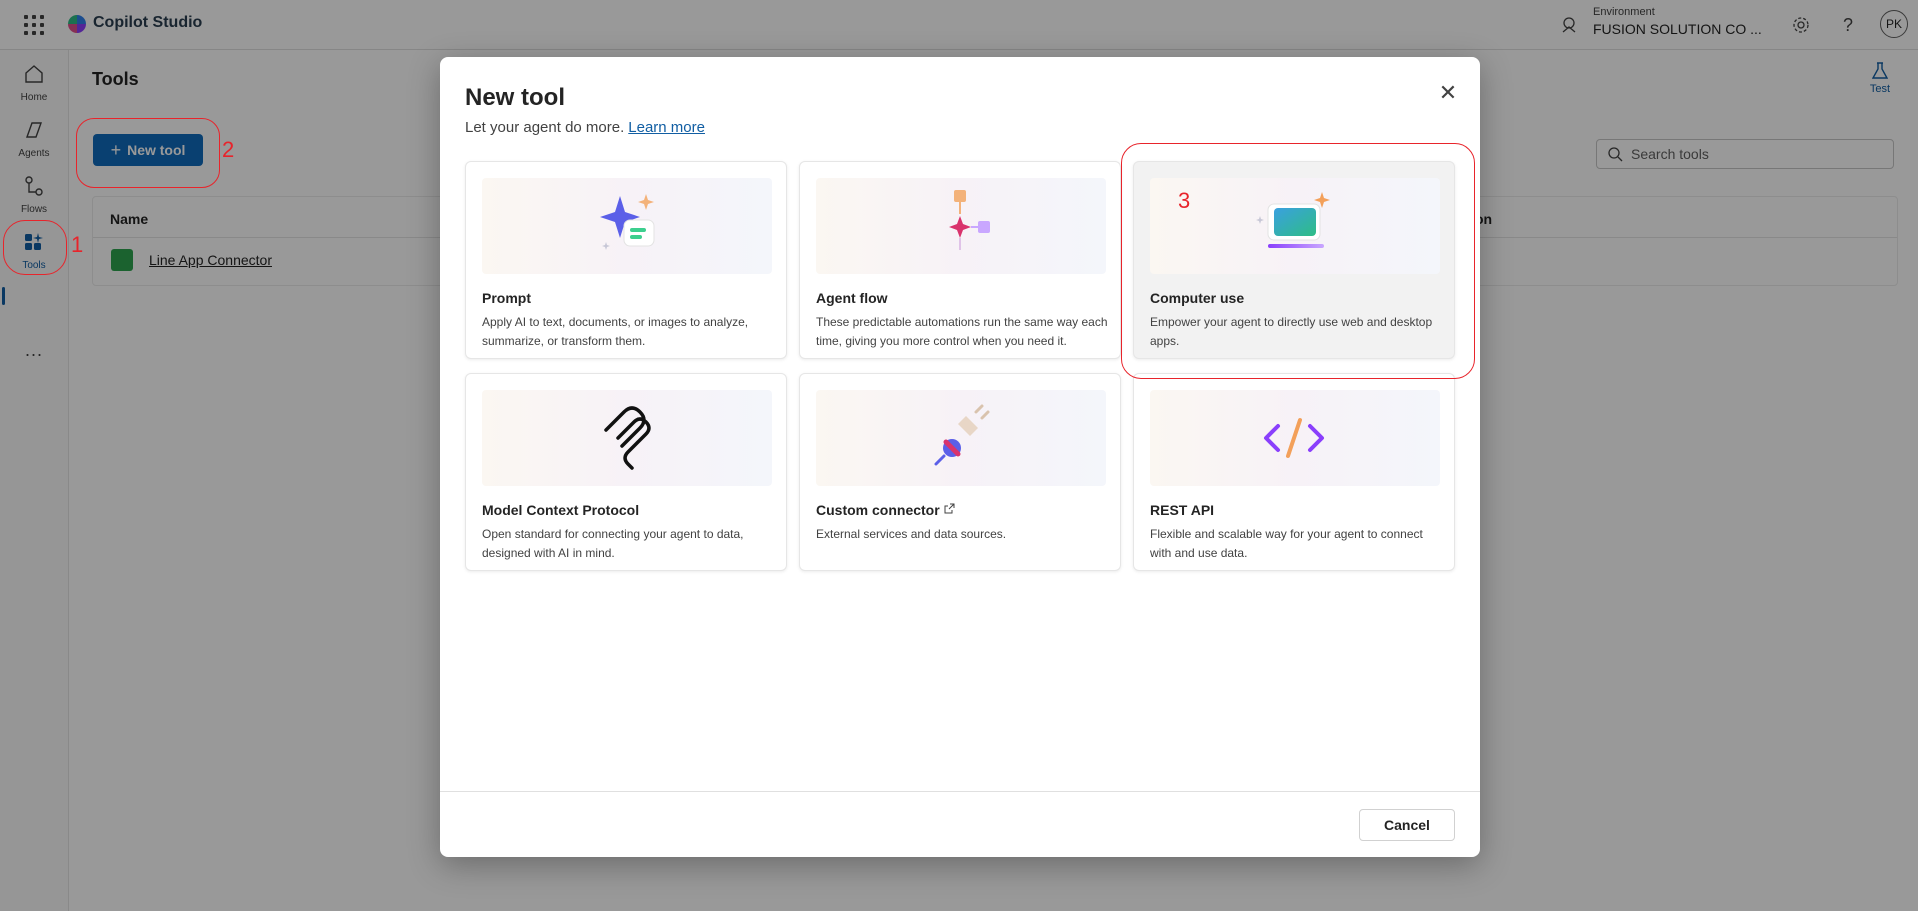 The height and width of the screenshot is (911, 1918). I want to click on subtitle-text: Let your agent do more., so click(545, 127).